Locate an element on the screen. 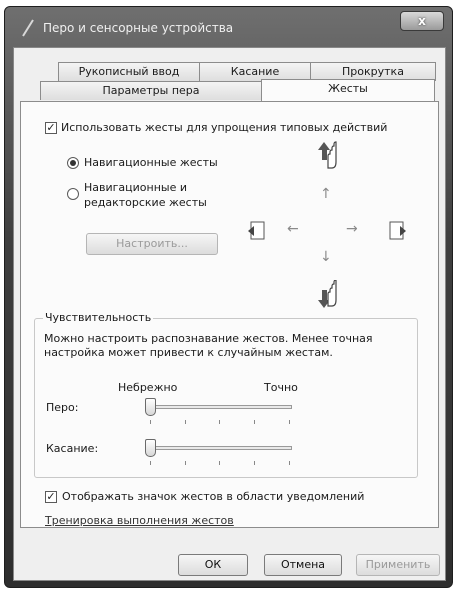  touch-slider-label: Касание: is located at coordinates (72, 448).